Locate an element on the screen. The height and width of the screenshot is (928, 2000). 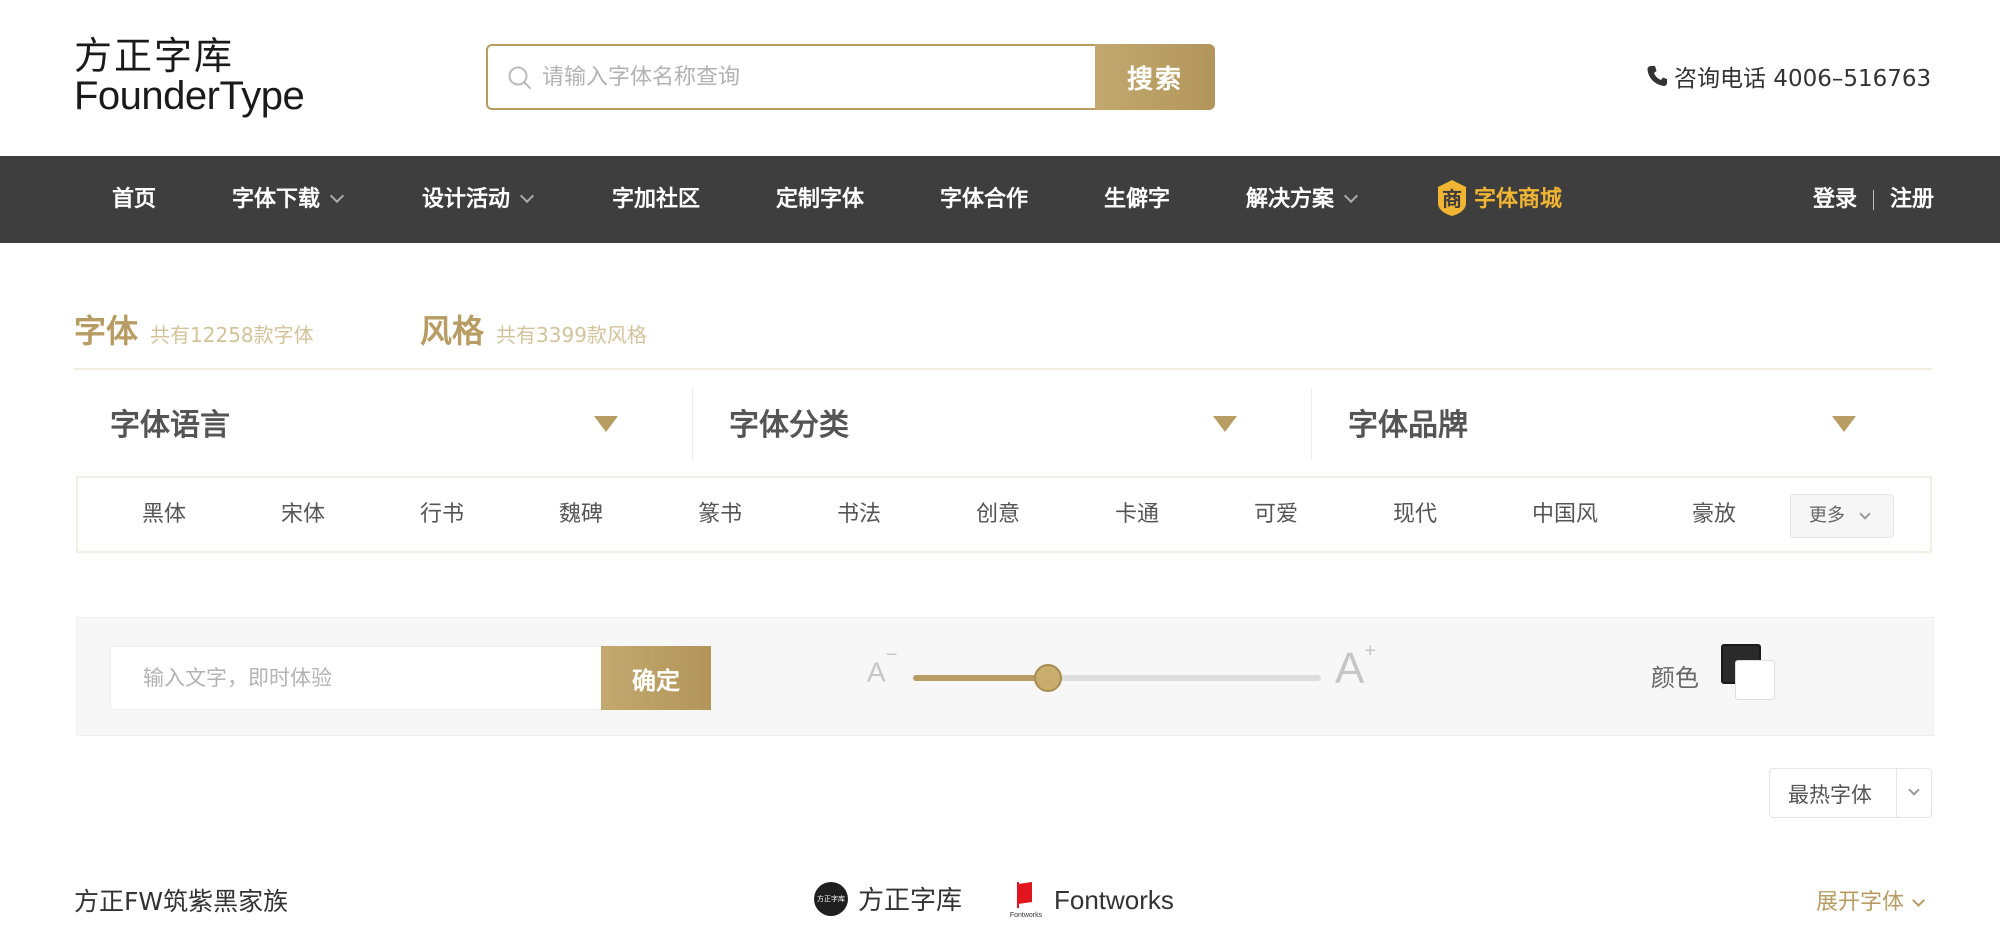
category-xiandai: 现代 is located at coordinates (1415, 514).